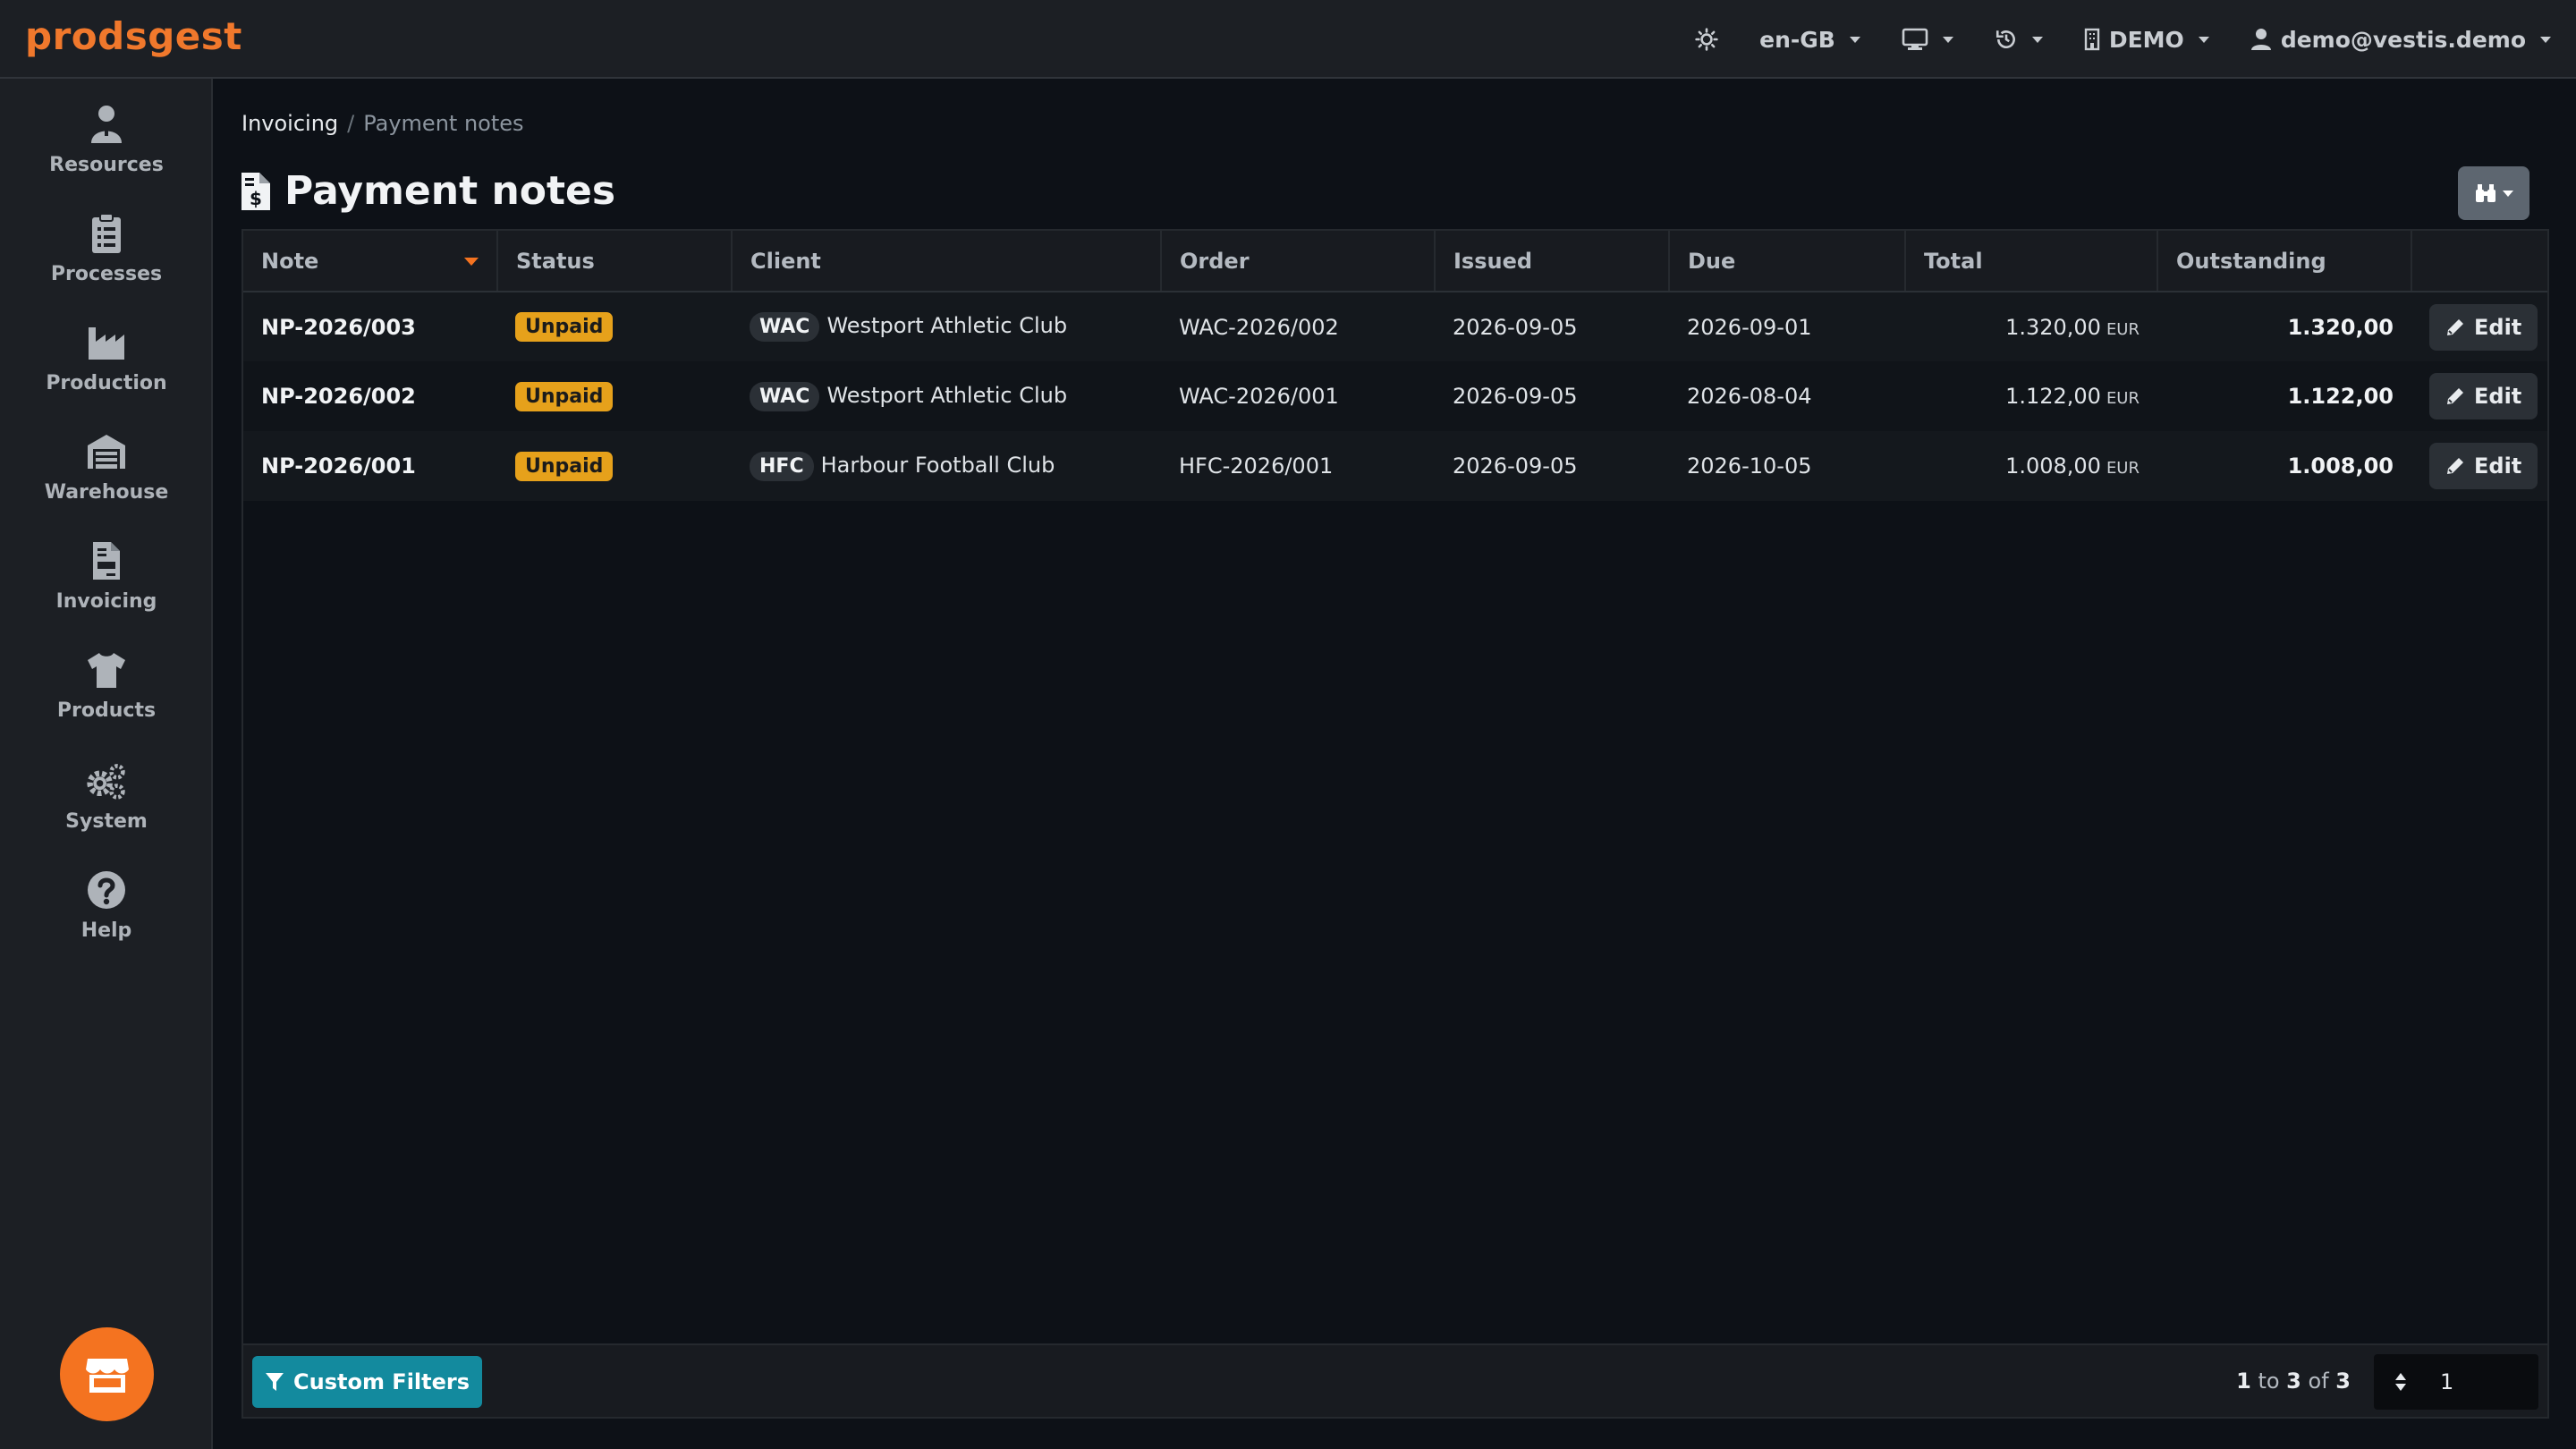  I want to click on sidebar-item-invoicing: Invoicing, so click(106, 589).